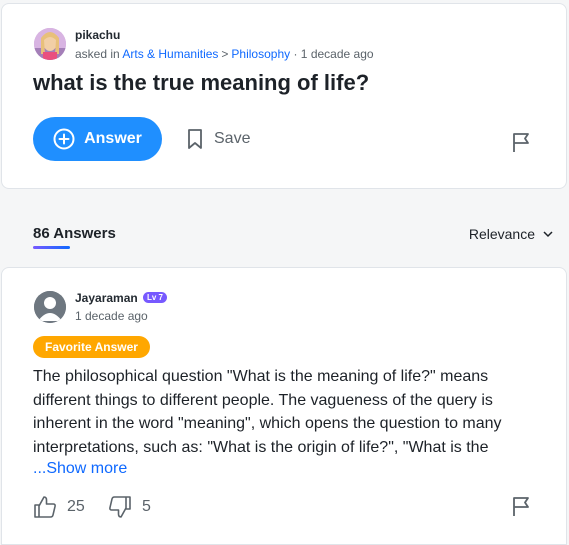  Describe the element at coordinates (106, 298) in the screenshot. I see `answerer-username: Jayaraman` at that location.